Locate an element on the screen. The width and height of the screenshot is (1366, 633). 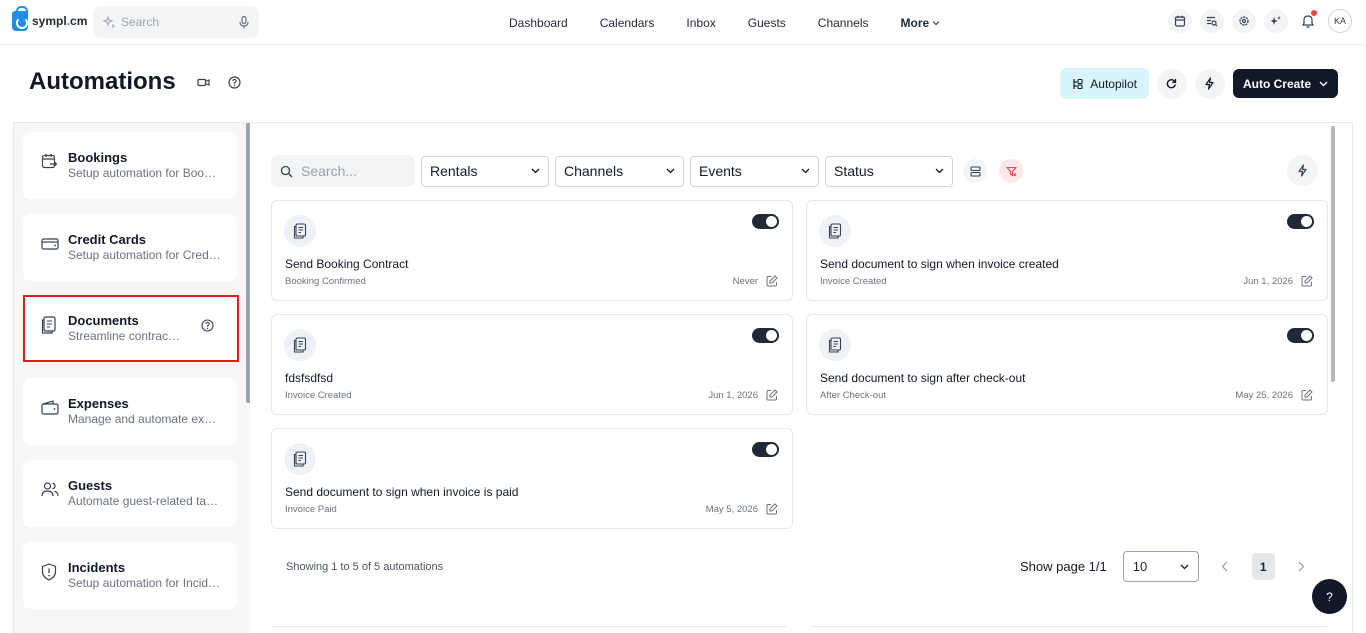
page-1-button: 1 is located at coordinates (1263, 566).